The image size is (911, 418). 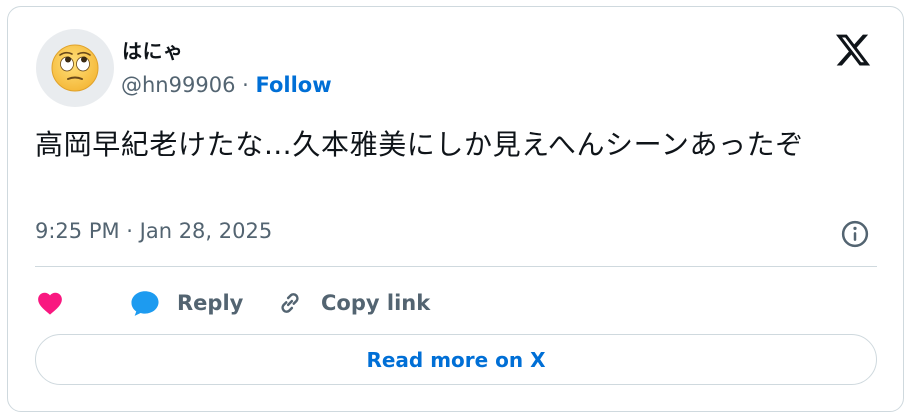 I want to click on divider, so click(x=456, y=266).